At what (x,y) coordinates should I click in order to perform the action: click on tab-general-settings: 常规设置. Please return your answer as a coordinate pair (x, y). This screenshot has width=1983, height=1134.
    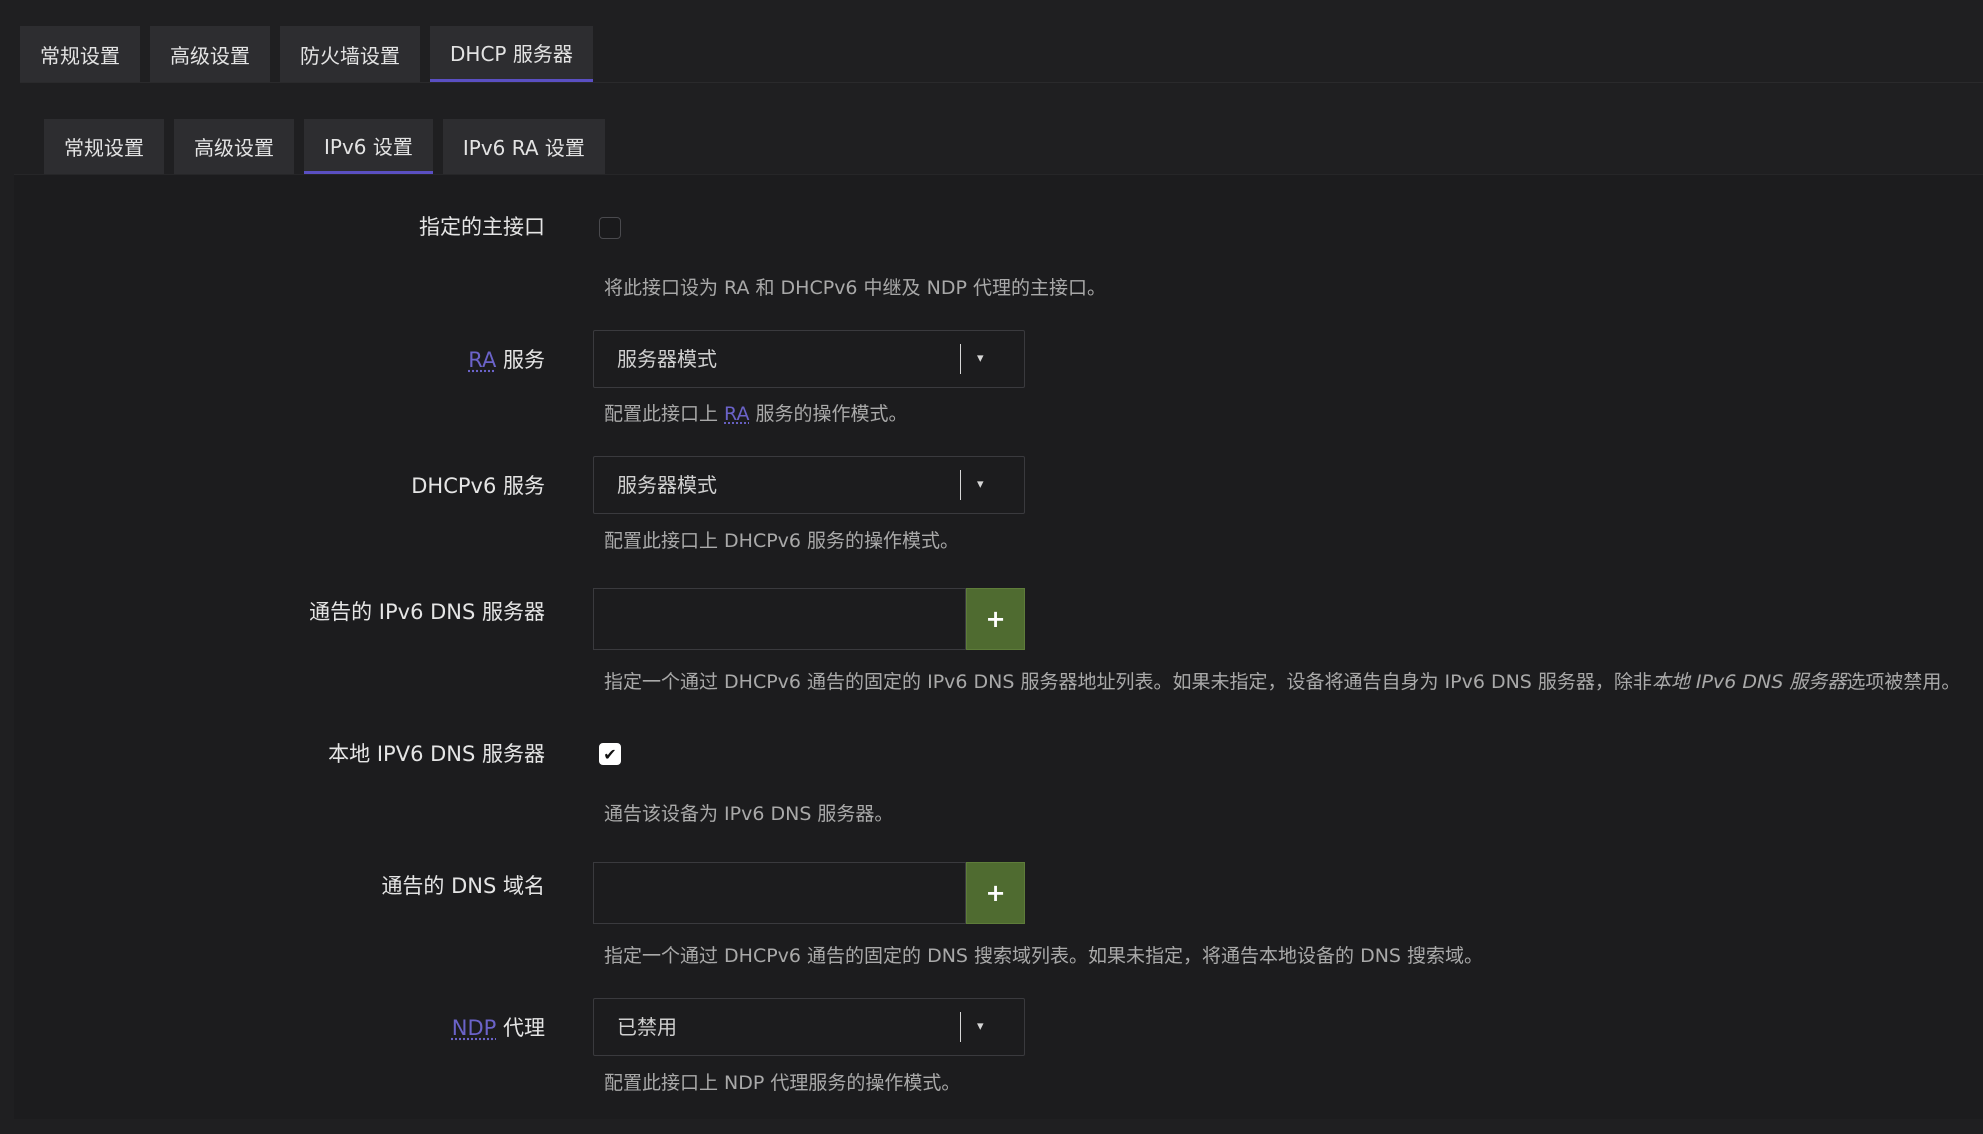
    Looking at the image, I should click on (80, 54).